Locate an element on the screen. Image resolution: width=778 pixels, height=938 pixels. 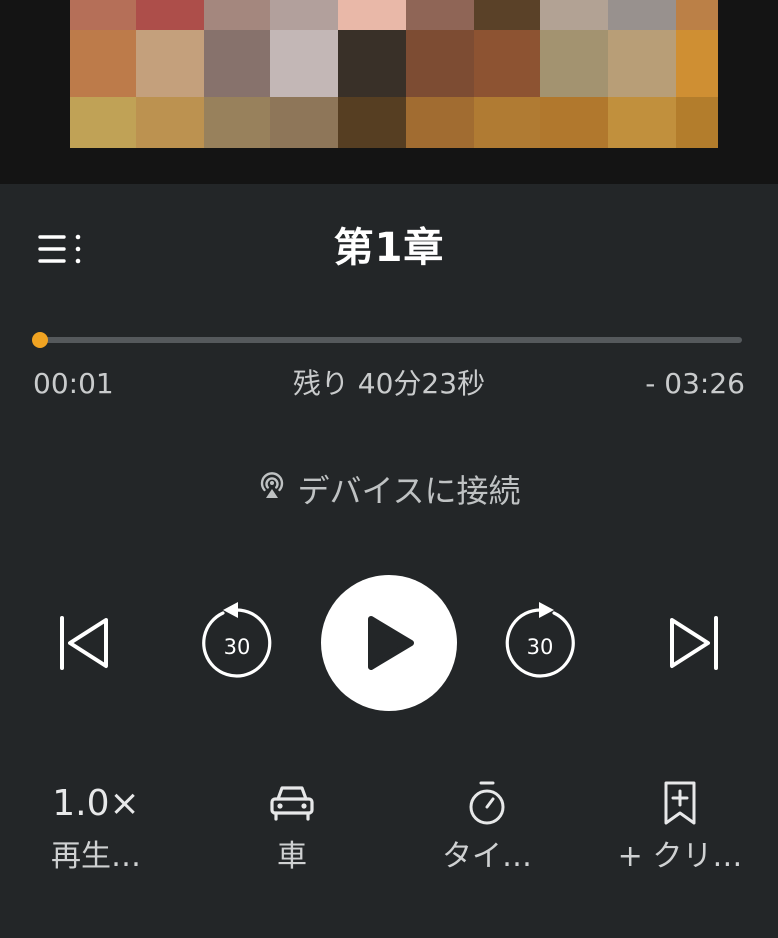
cover-art-pixelated is located at coordinates (394, 74).